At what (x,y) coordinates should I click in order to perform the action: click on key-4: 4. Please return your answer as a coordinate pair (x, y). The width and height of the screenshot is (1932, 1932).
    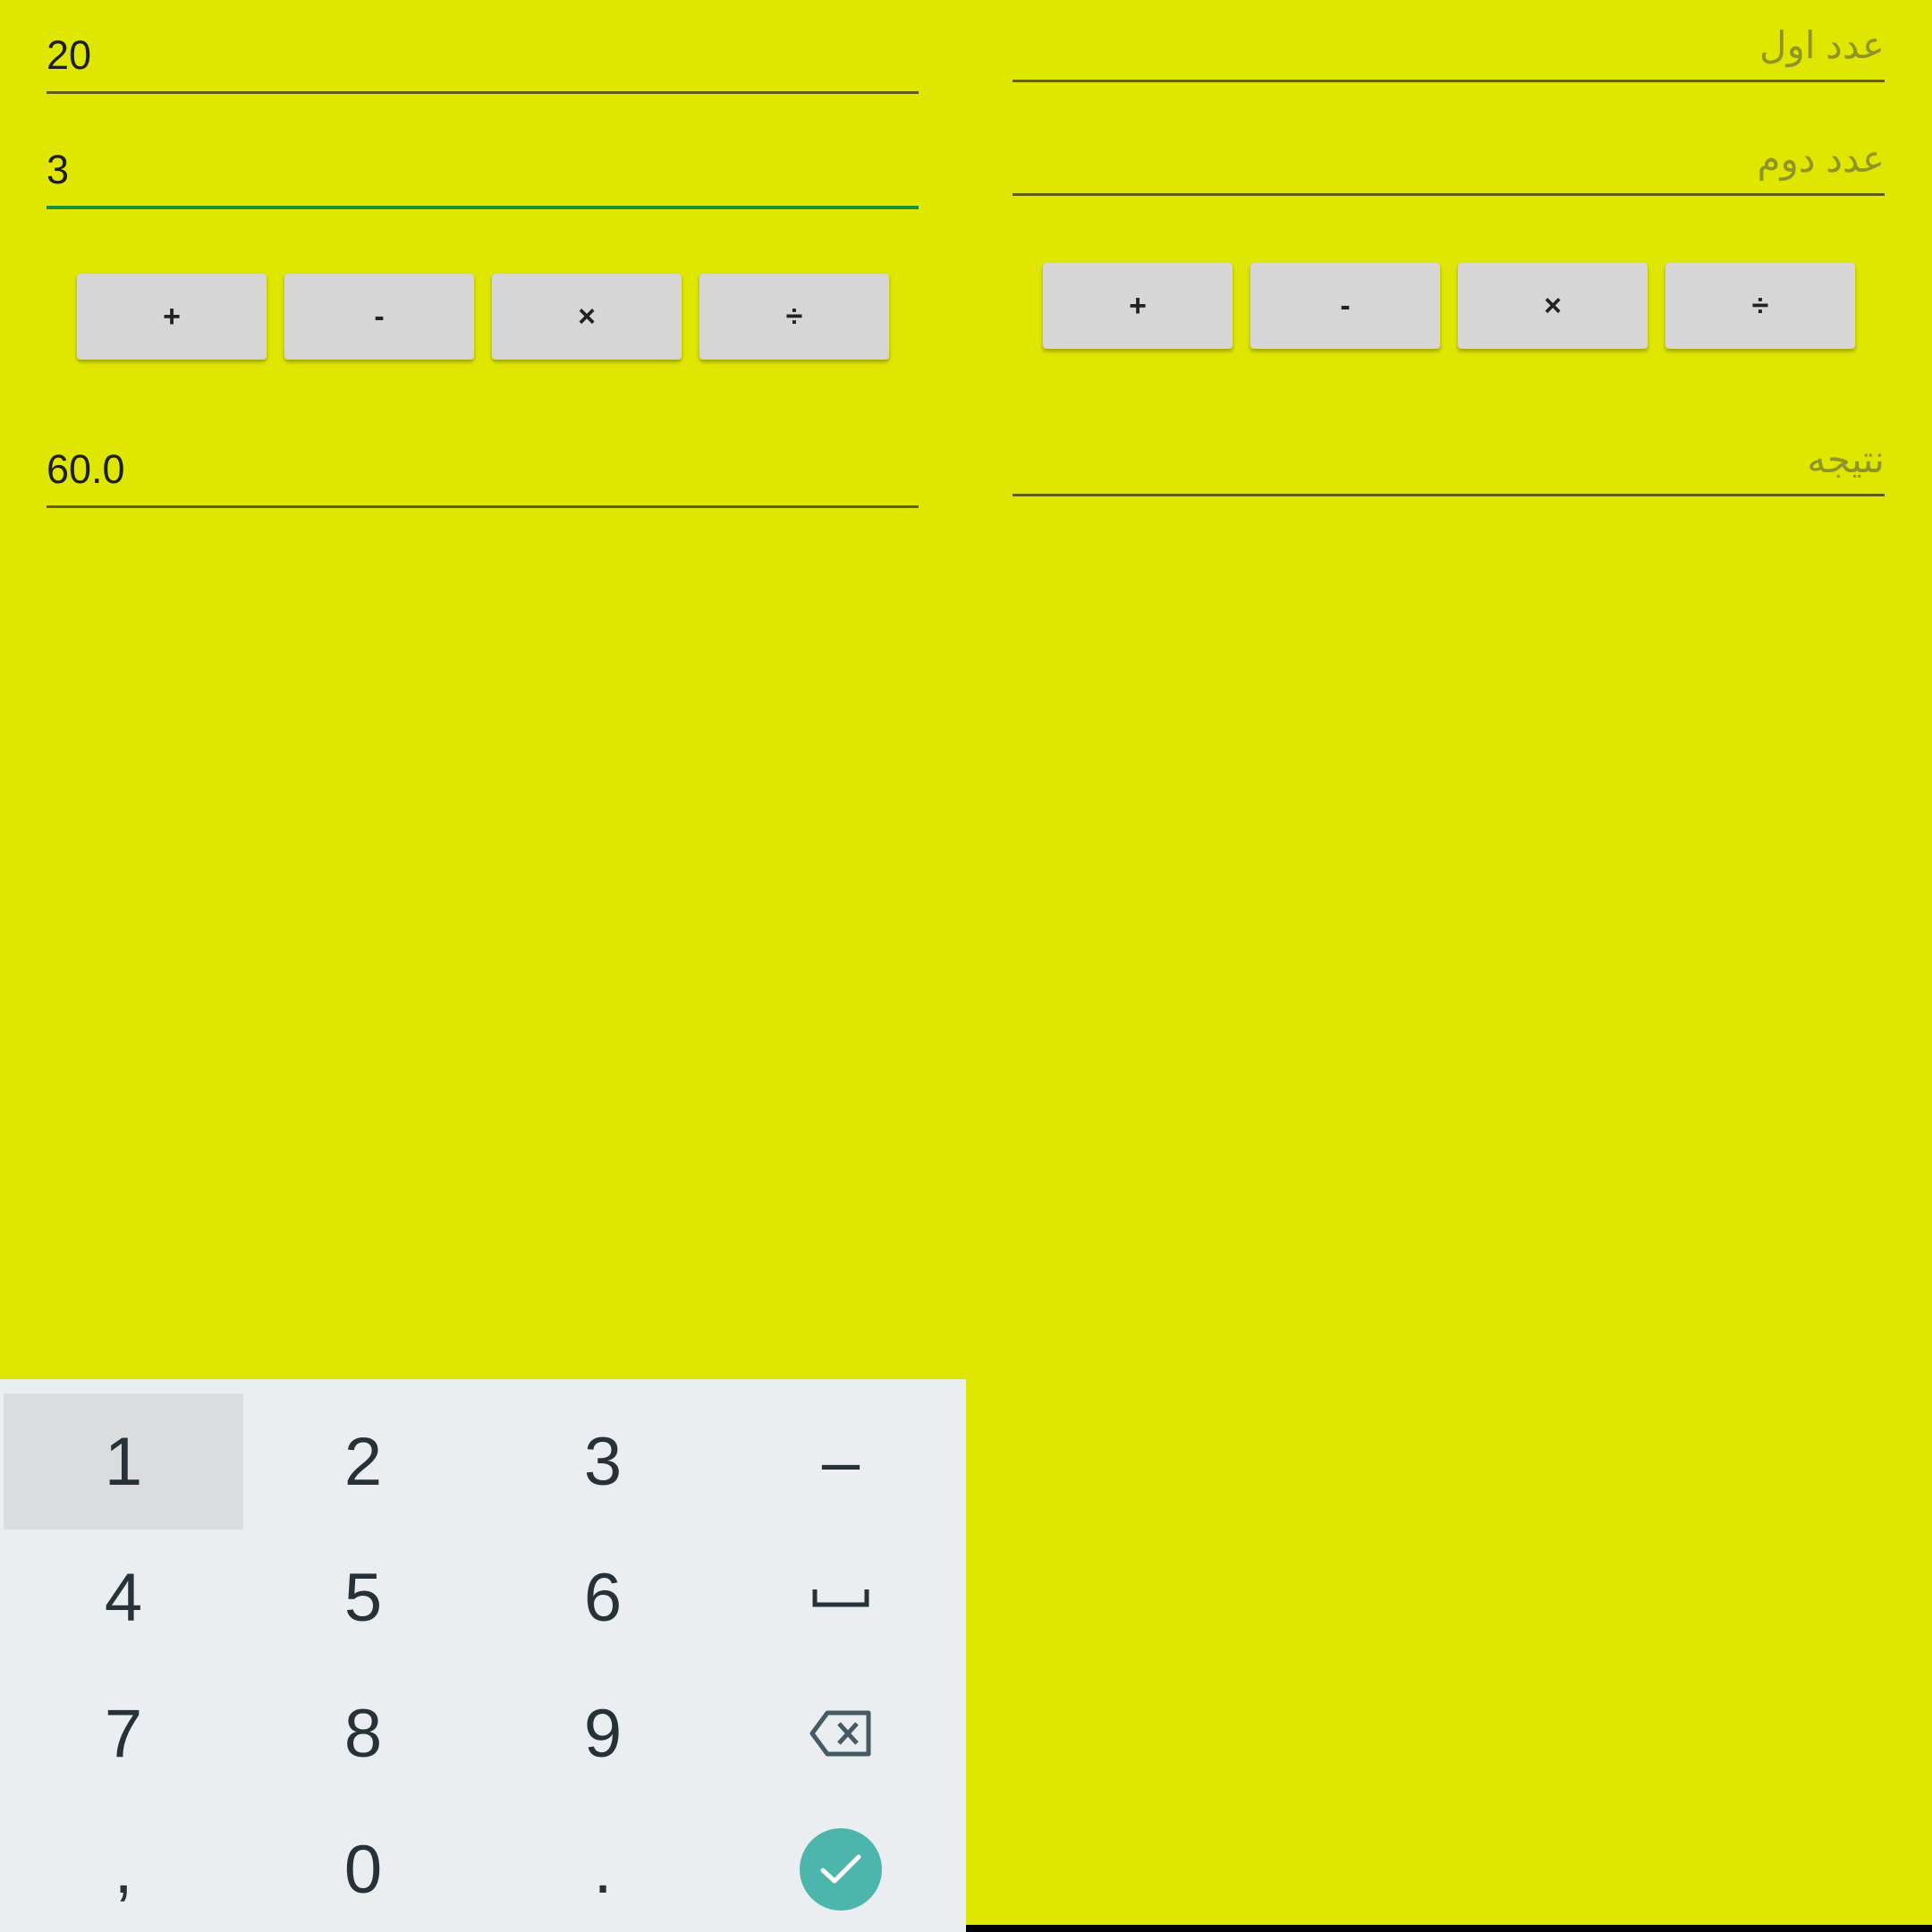
    Looking at the image, I should click on (123, 1597).